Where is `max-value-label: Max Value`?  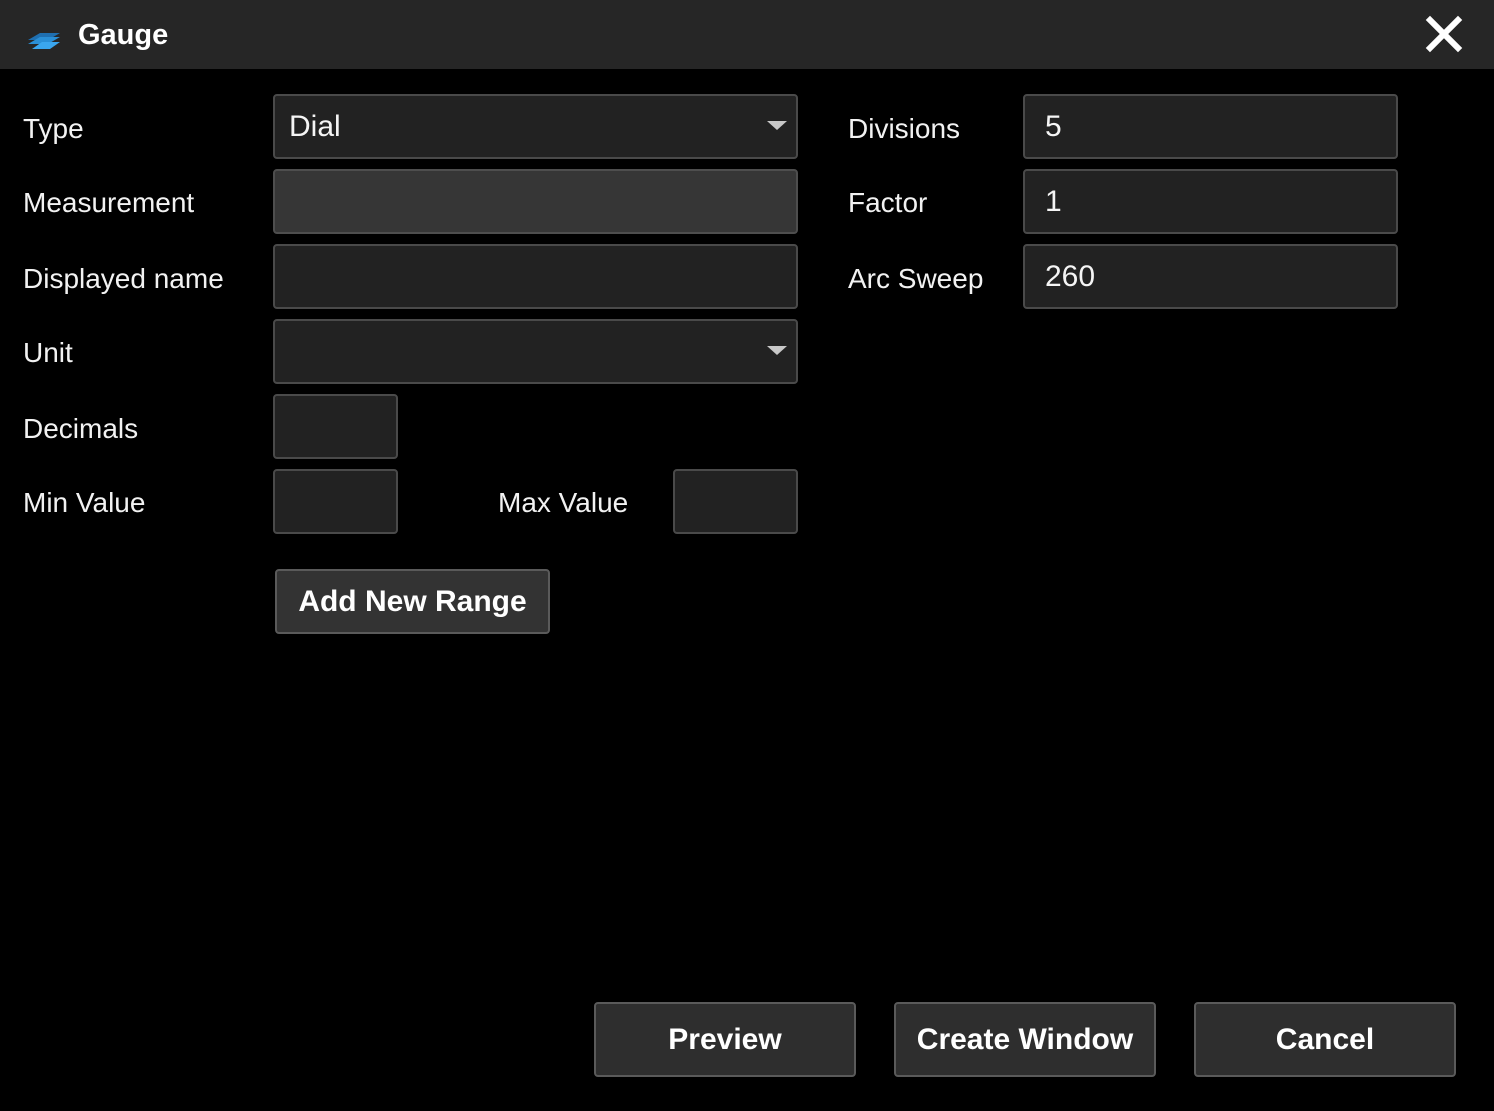 max-value-label: Max Value is located at coordinates (563, 502).